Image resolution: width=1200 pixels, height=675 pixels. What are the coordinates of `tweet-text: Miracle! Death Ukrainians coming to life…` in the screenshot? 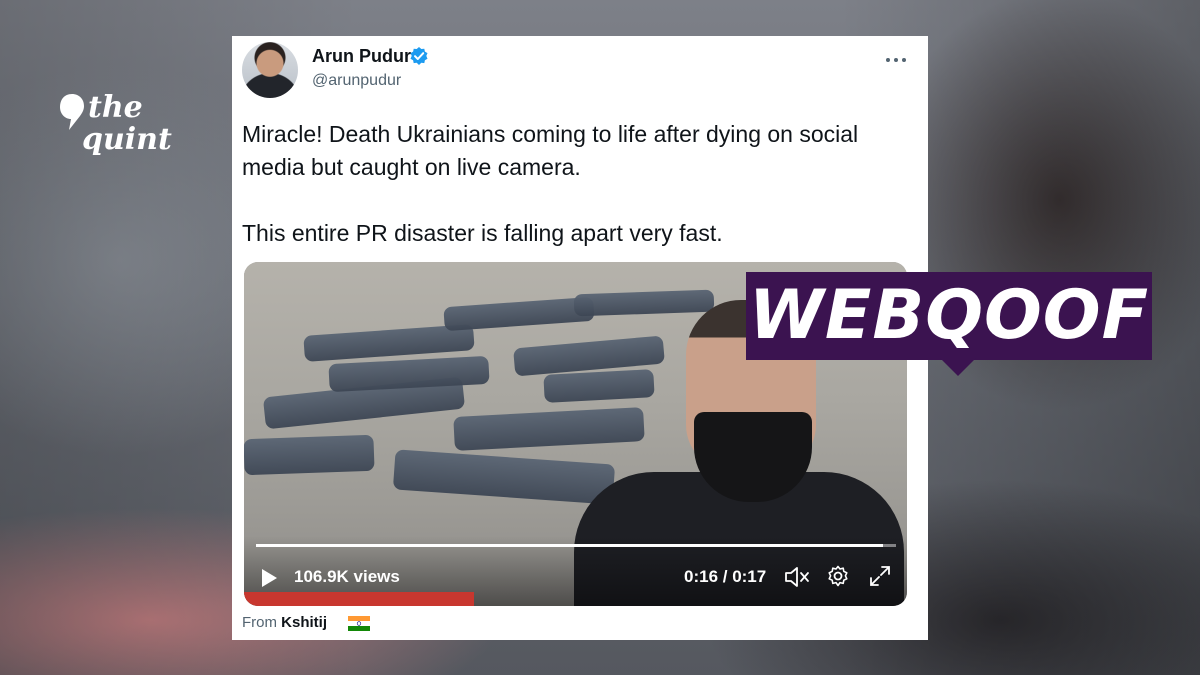 It's located at (580, 184).